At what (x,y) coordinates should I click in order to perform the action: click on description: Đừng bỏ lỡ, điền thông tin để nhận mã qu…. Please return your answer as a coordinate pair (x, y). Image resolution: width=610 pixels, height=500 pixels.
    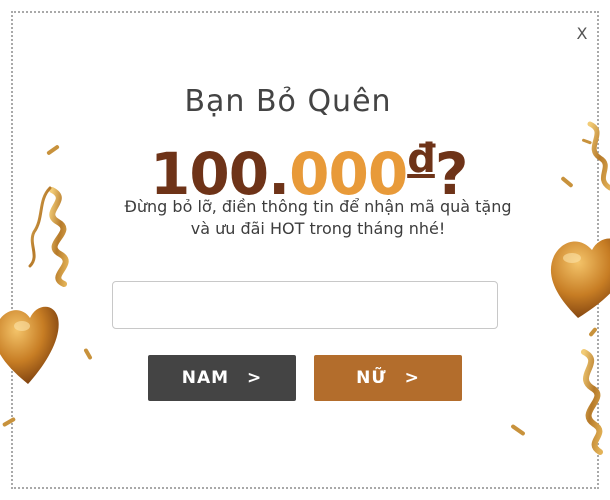
    Looking at the image, I should click on (318, 218).